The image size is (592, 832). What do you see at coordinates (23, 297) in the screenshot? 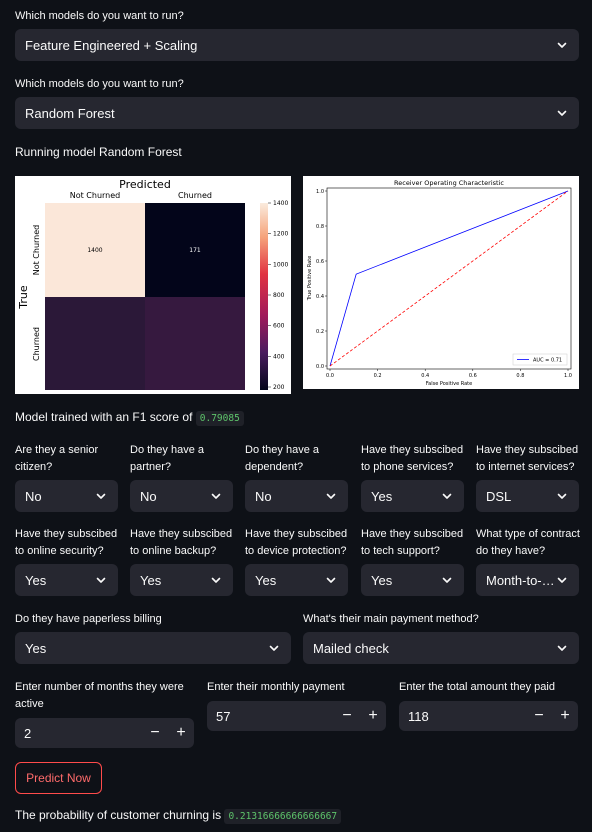
I see `cm-ylabel: True` at bounding box center [23, 297].